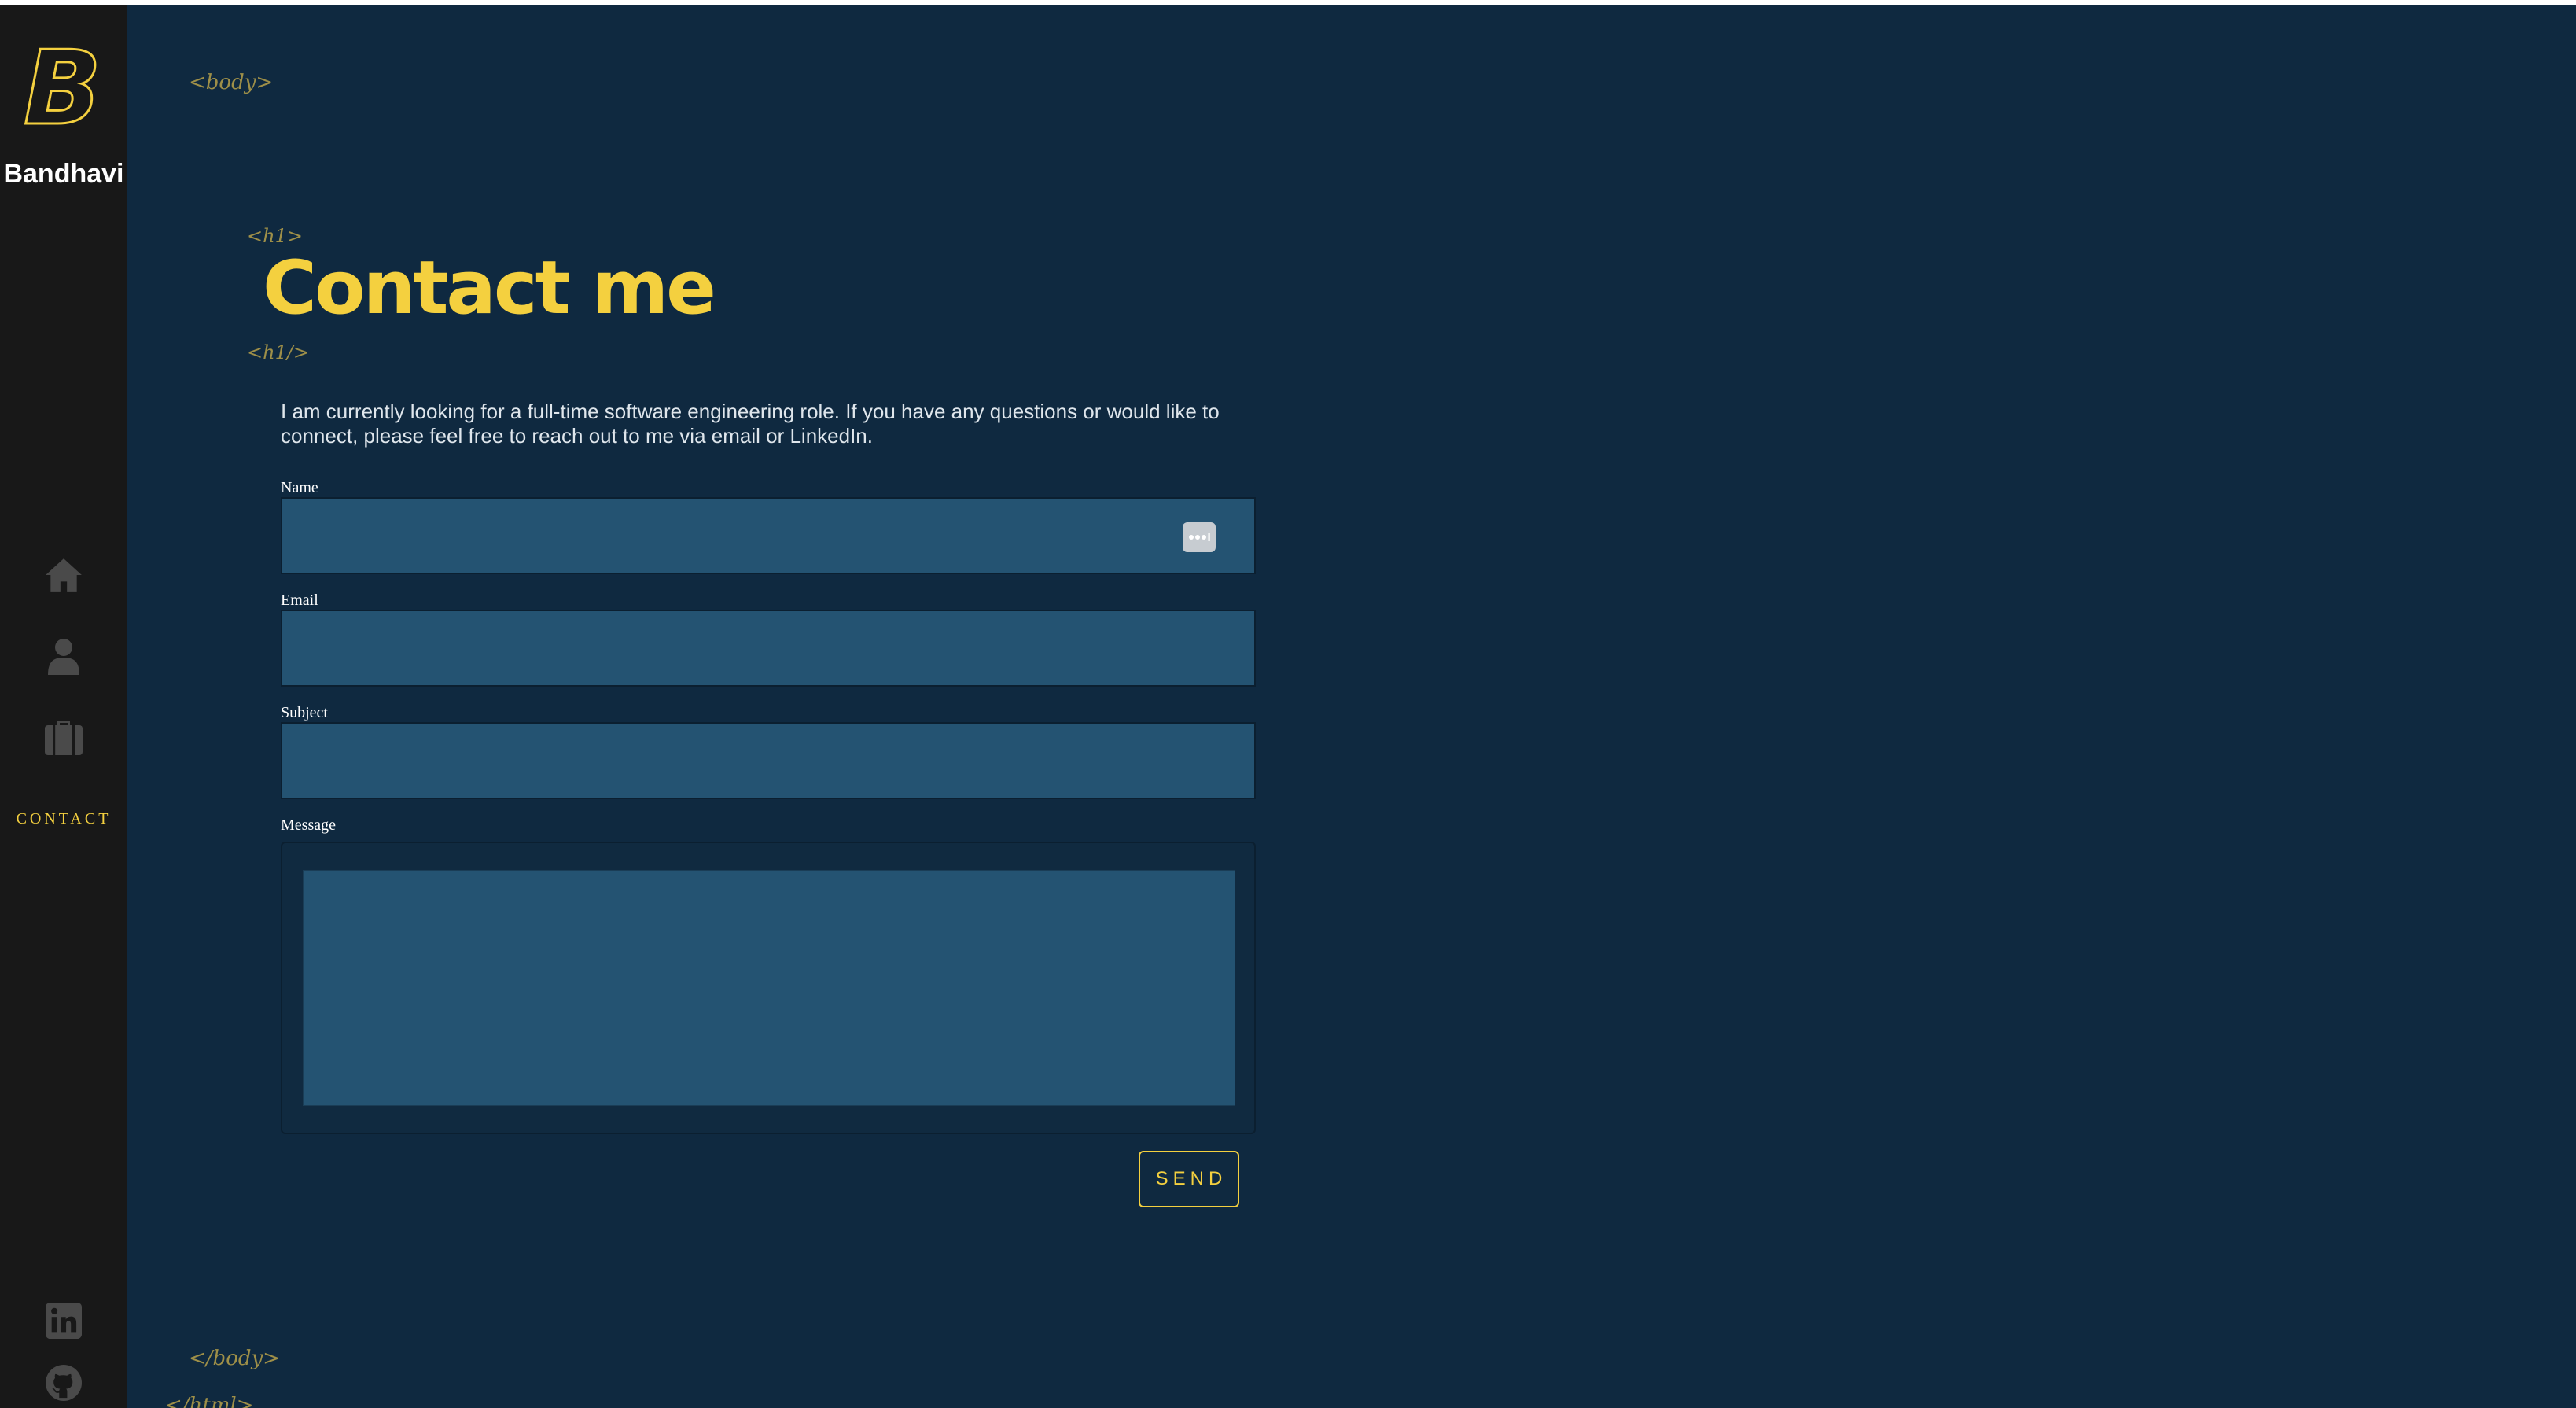  What do you see at coordinates (299, 487) in the screenshot?
I see `name-label: Name` at bounding box center [299, 487].